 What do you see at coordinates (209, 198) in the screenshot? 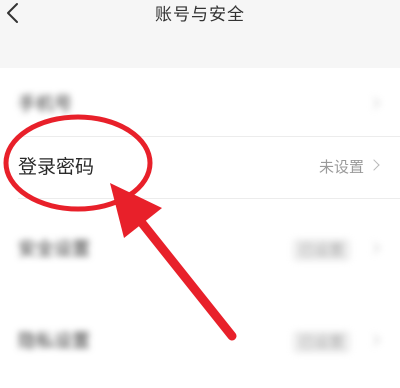
I see `divider` at bounding box center [209, 198].